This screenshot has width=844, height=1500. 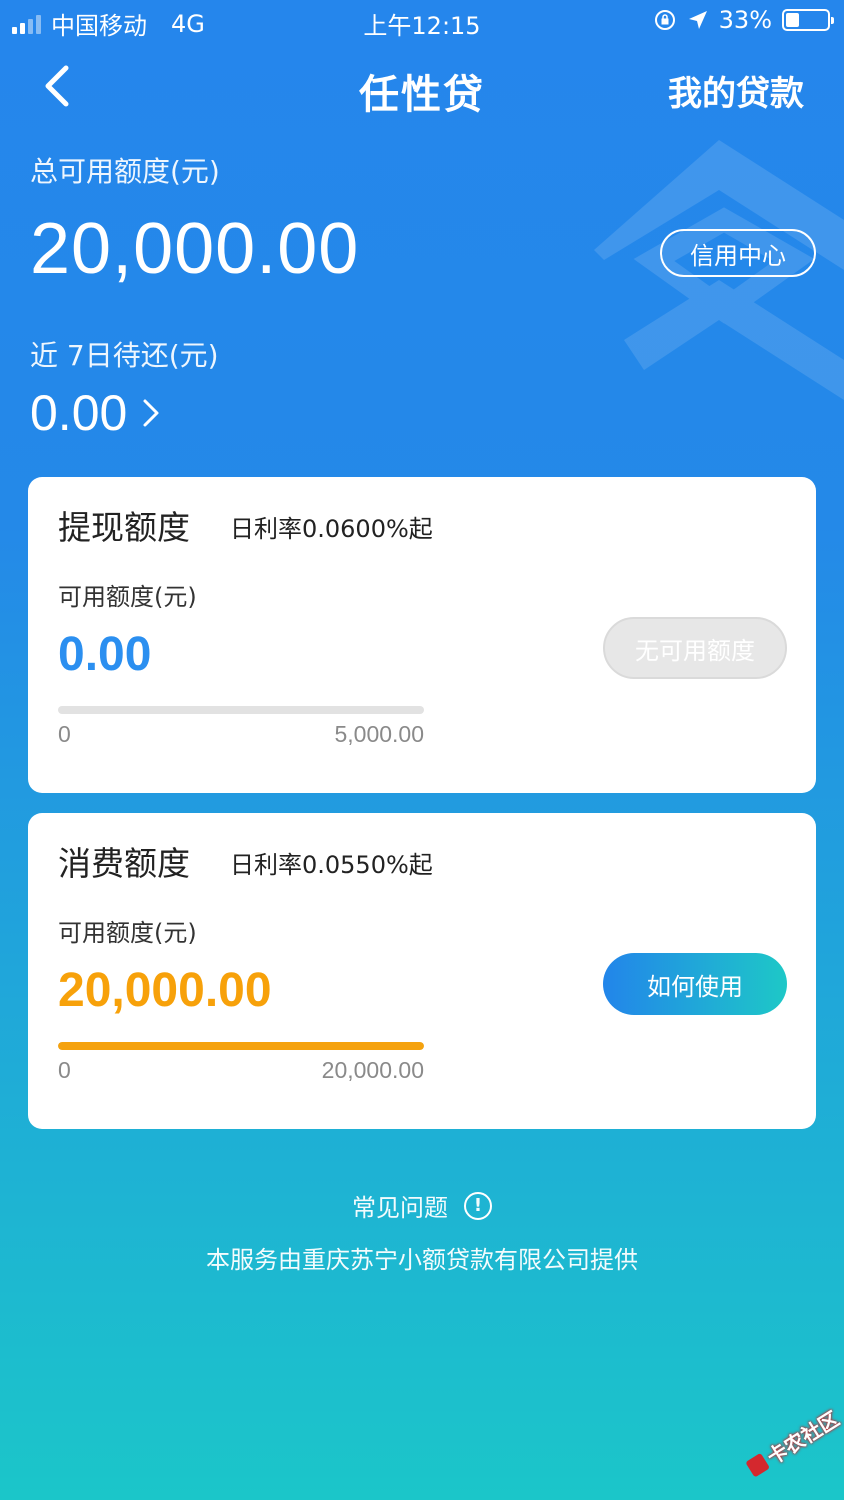 I want to click on status-right: 33%, so click(x=743, y=20).